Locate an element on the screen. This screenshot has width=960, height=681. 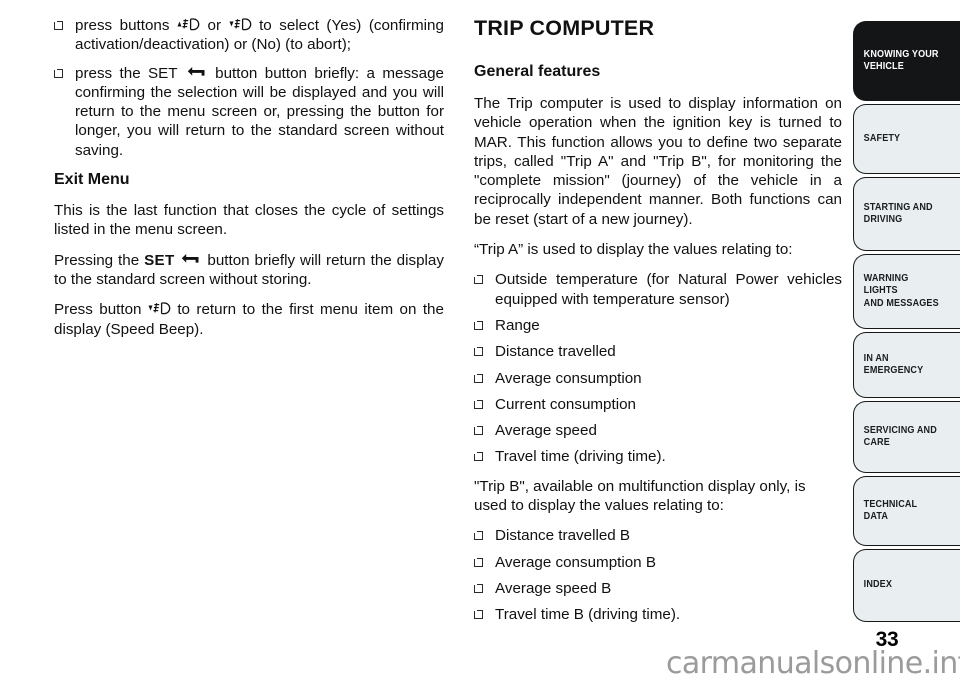
bullet-text-before: press the SET is located at coordinates (126, 73).